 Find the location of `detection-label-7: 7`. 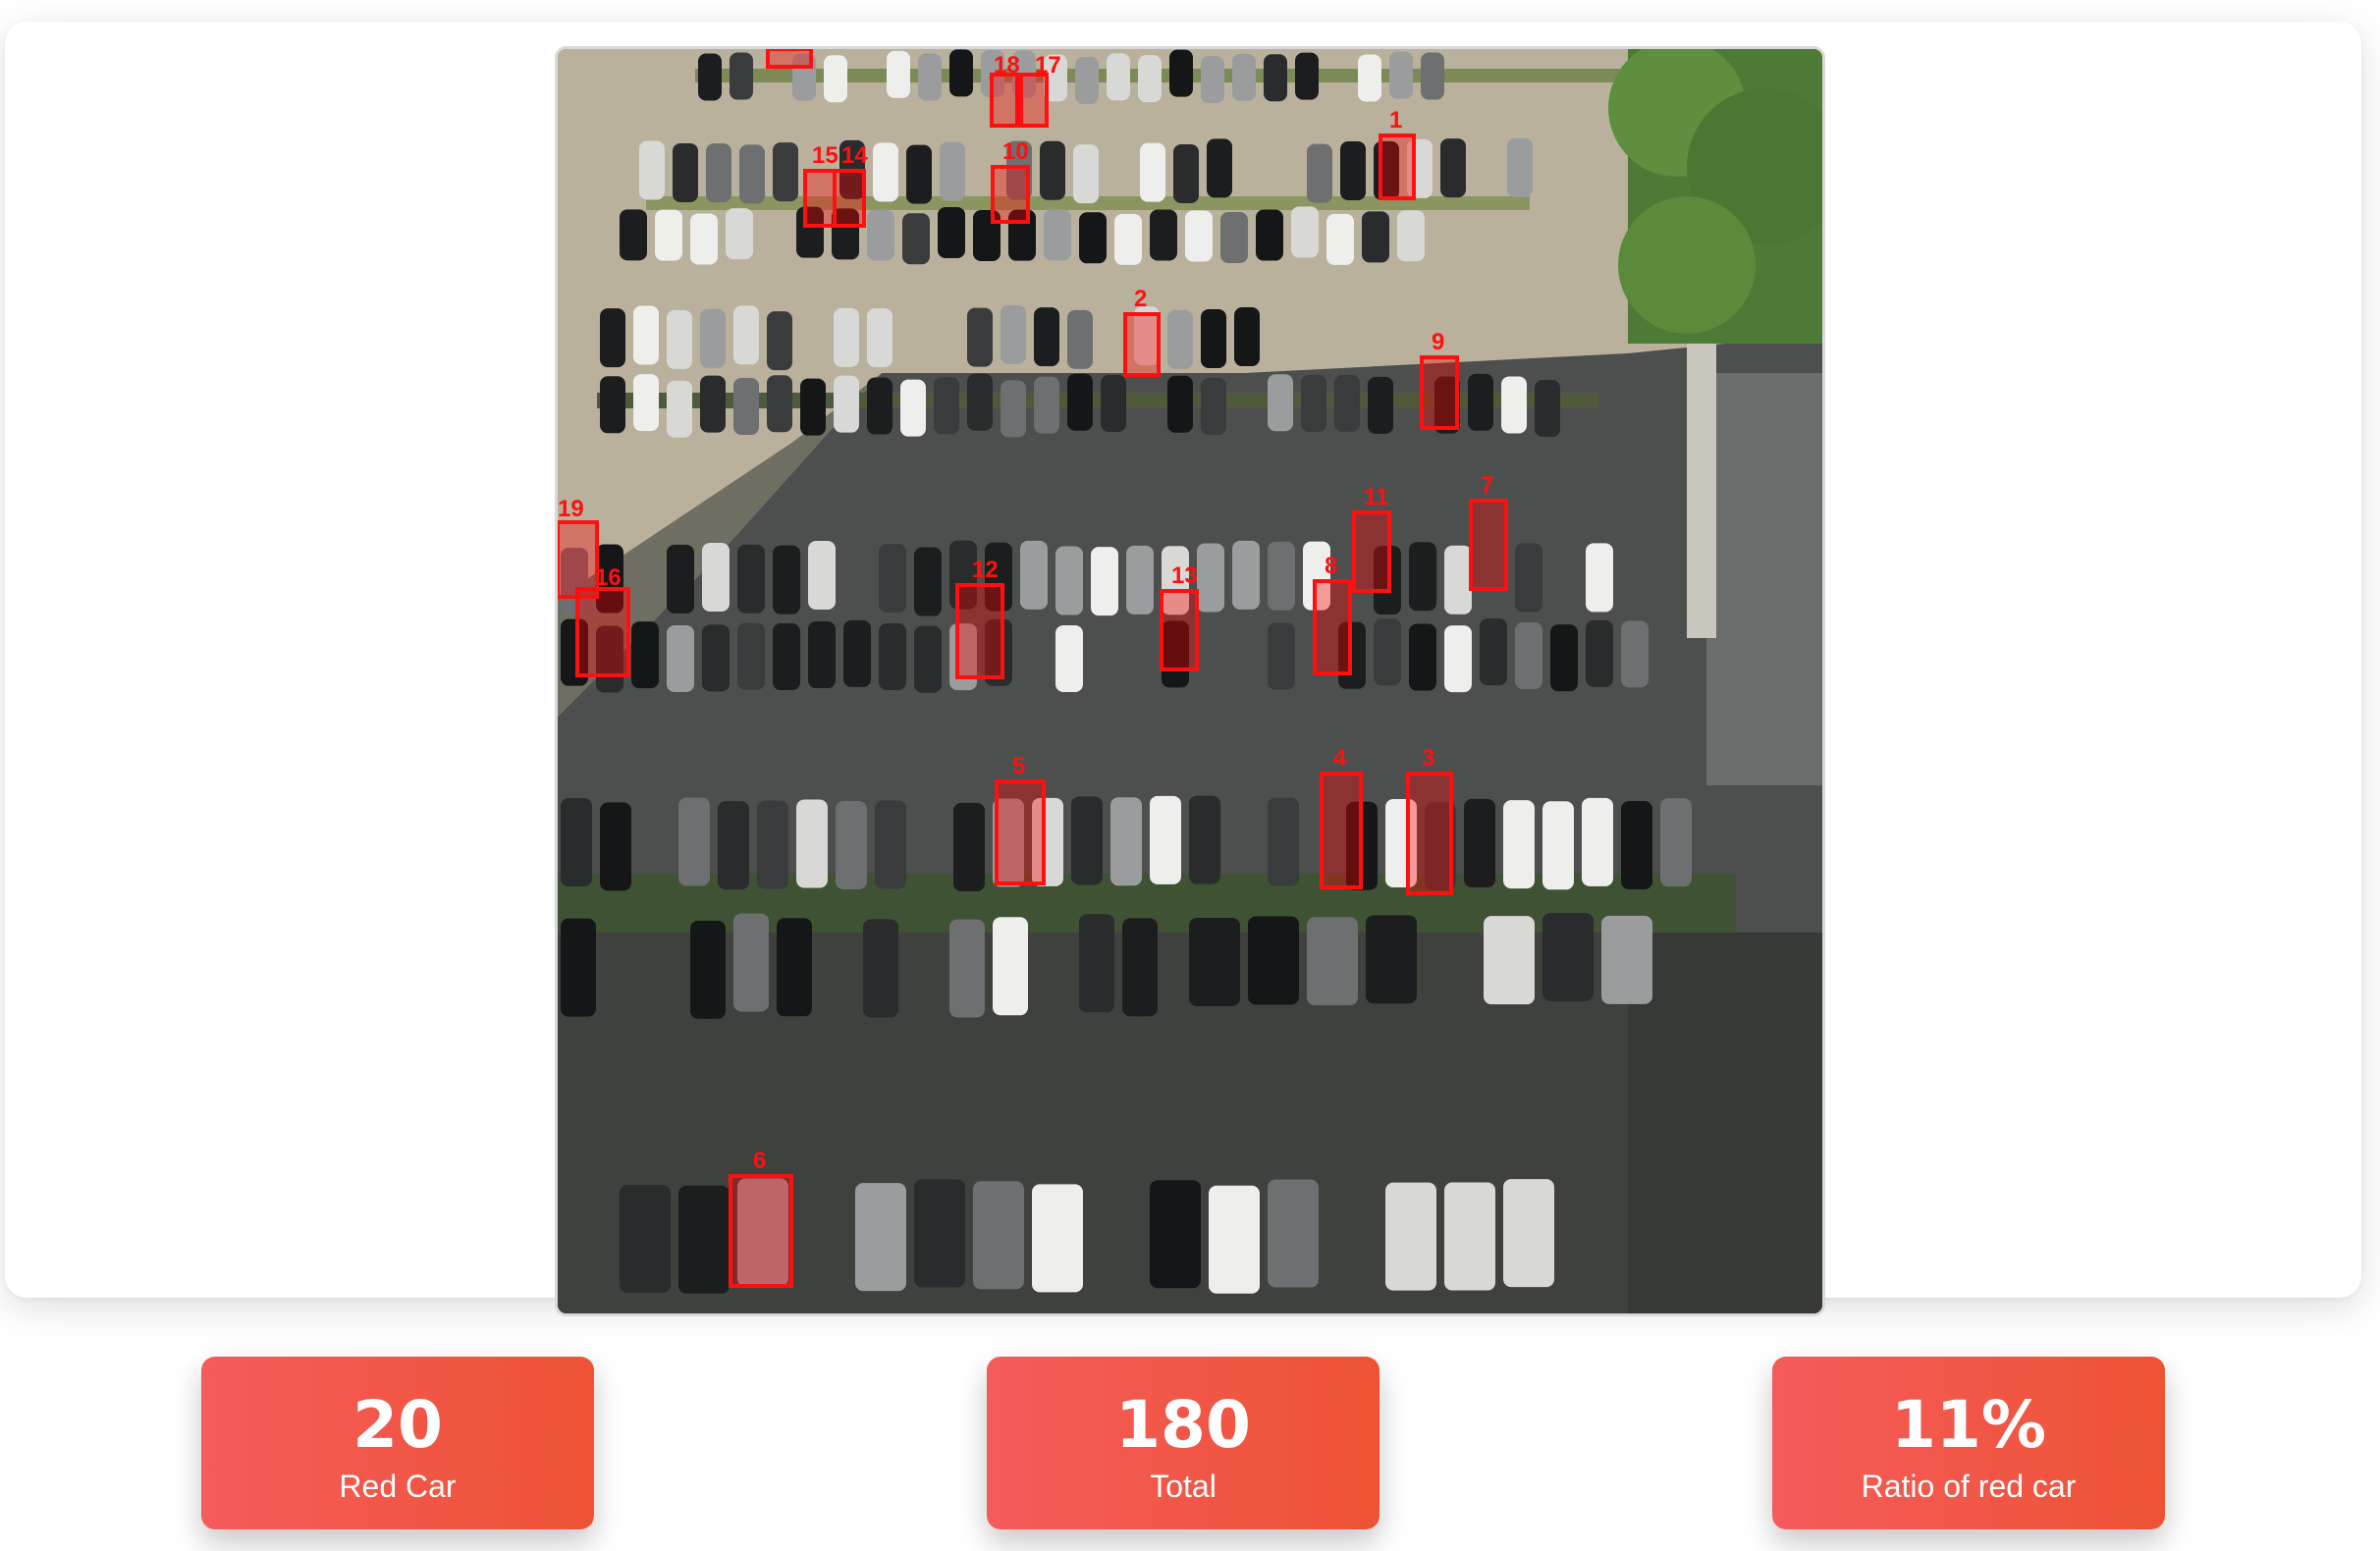

detection-label-7: 7 is located at coordinates (1487, 485).